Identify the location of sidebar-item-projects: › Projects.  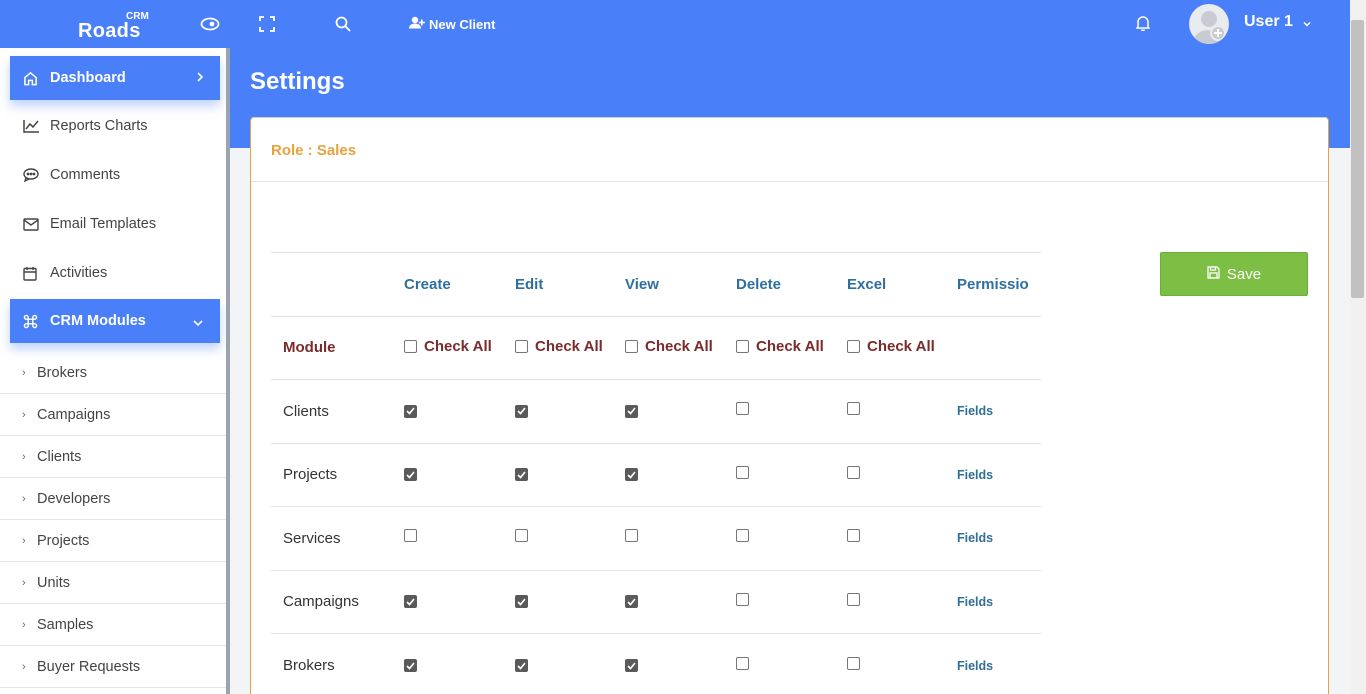
(114, 541).